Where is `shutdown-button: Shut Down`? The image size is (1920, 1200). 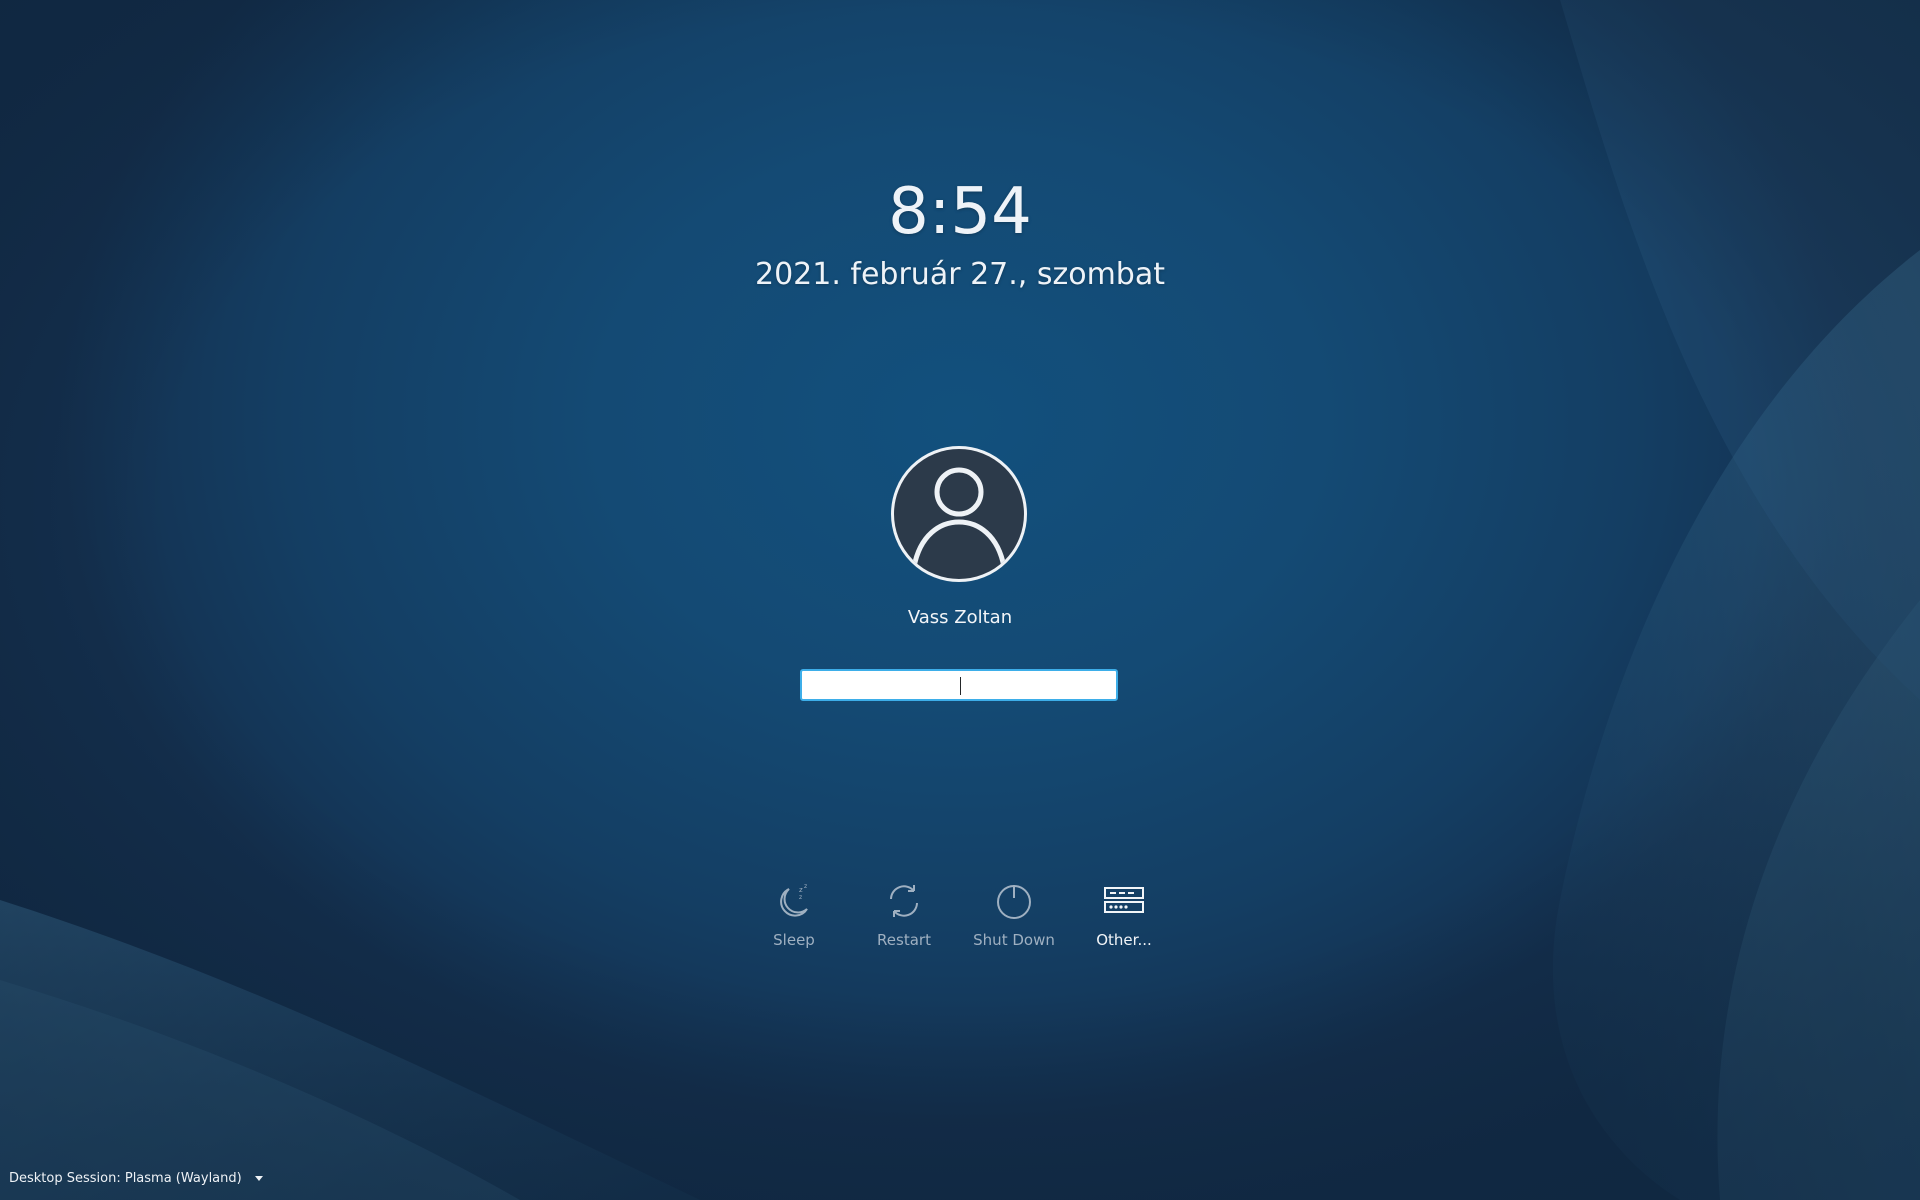 shutdown-button: Shut Down is located at coordinates (1014, 915).